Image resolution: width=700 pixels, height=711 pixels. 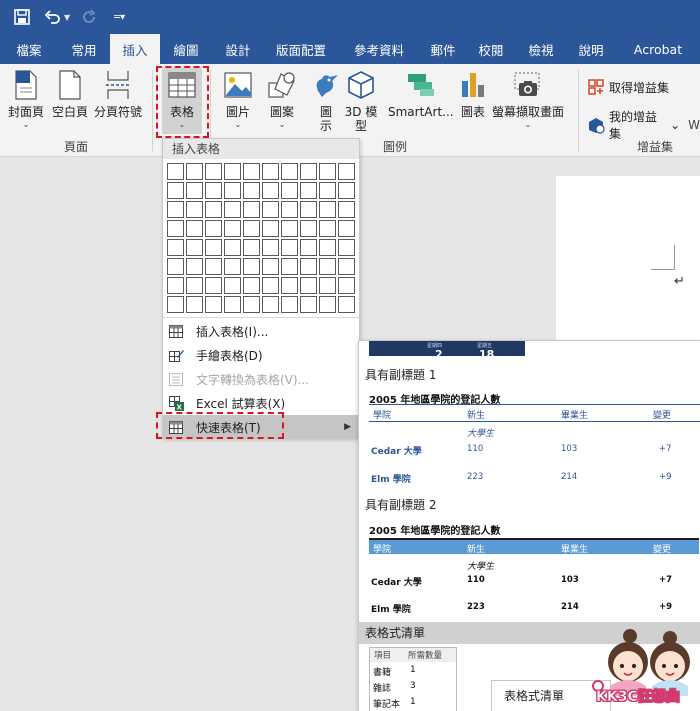 What do you see at coordinates (238, 49) in the screenshot?
I see `tab-design: 設計` at bounding box center [238, 49].